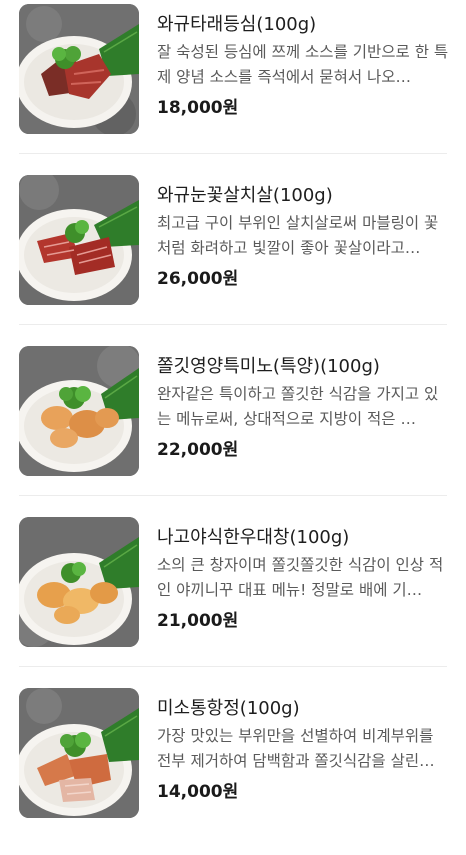 This screenshot has height=855, width=466. I want to click on beef-large-intestine-dish-icon, so click(79, 582).